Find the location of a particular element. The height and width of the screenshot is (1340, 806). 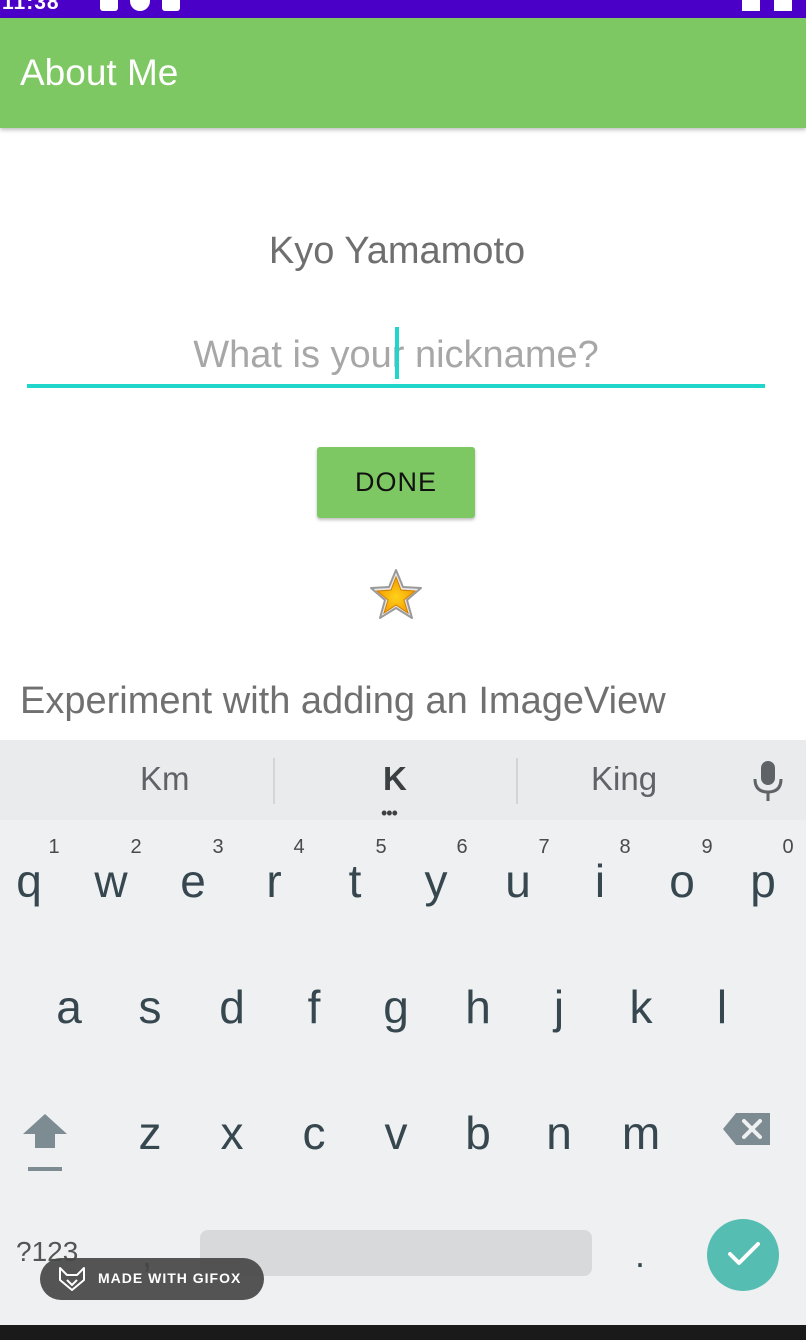

check-icon is located at coordinates (744, 1253).